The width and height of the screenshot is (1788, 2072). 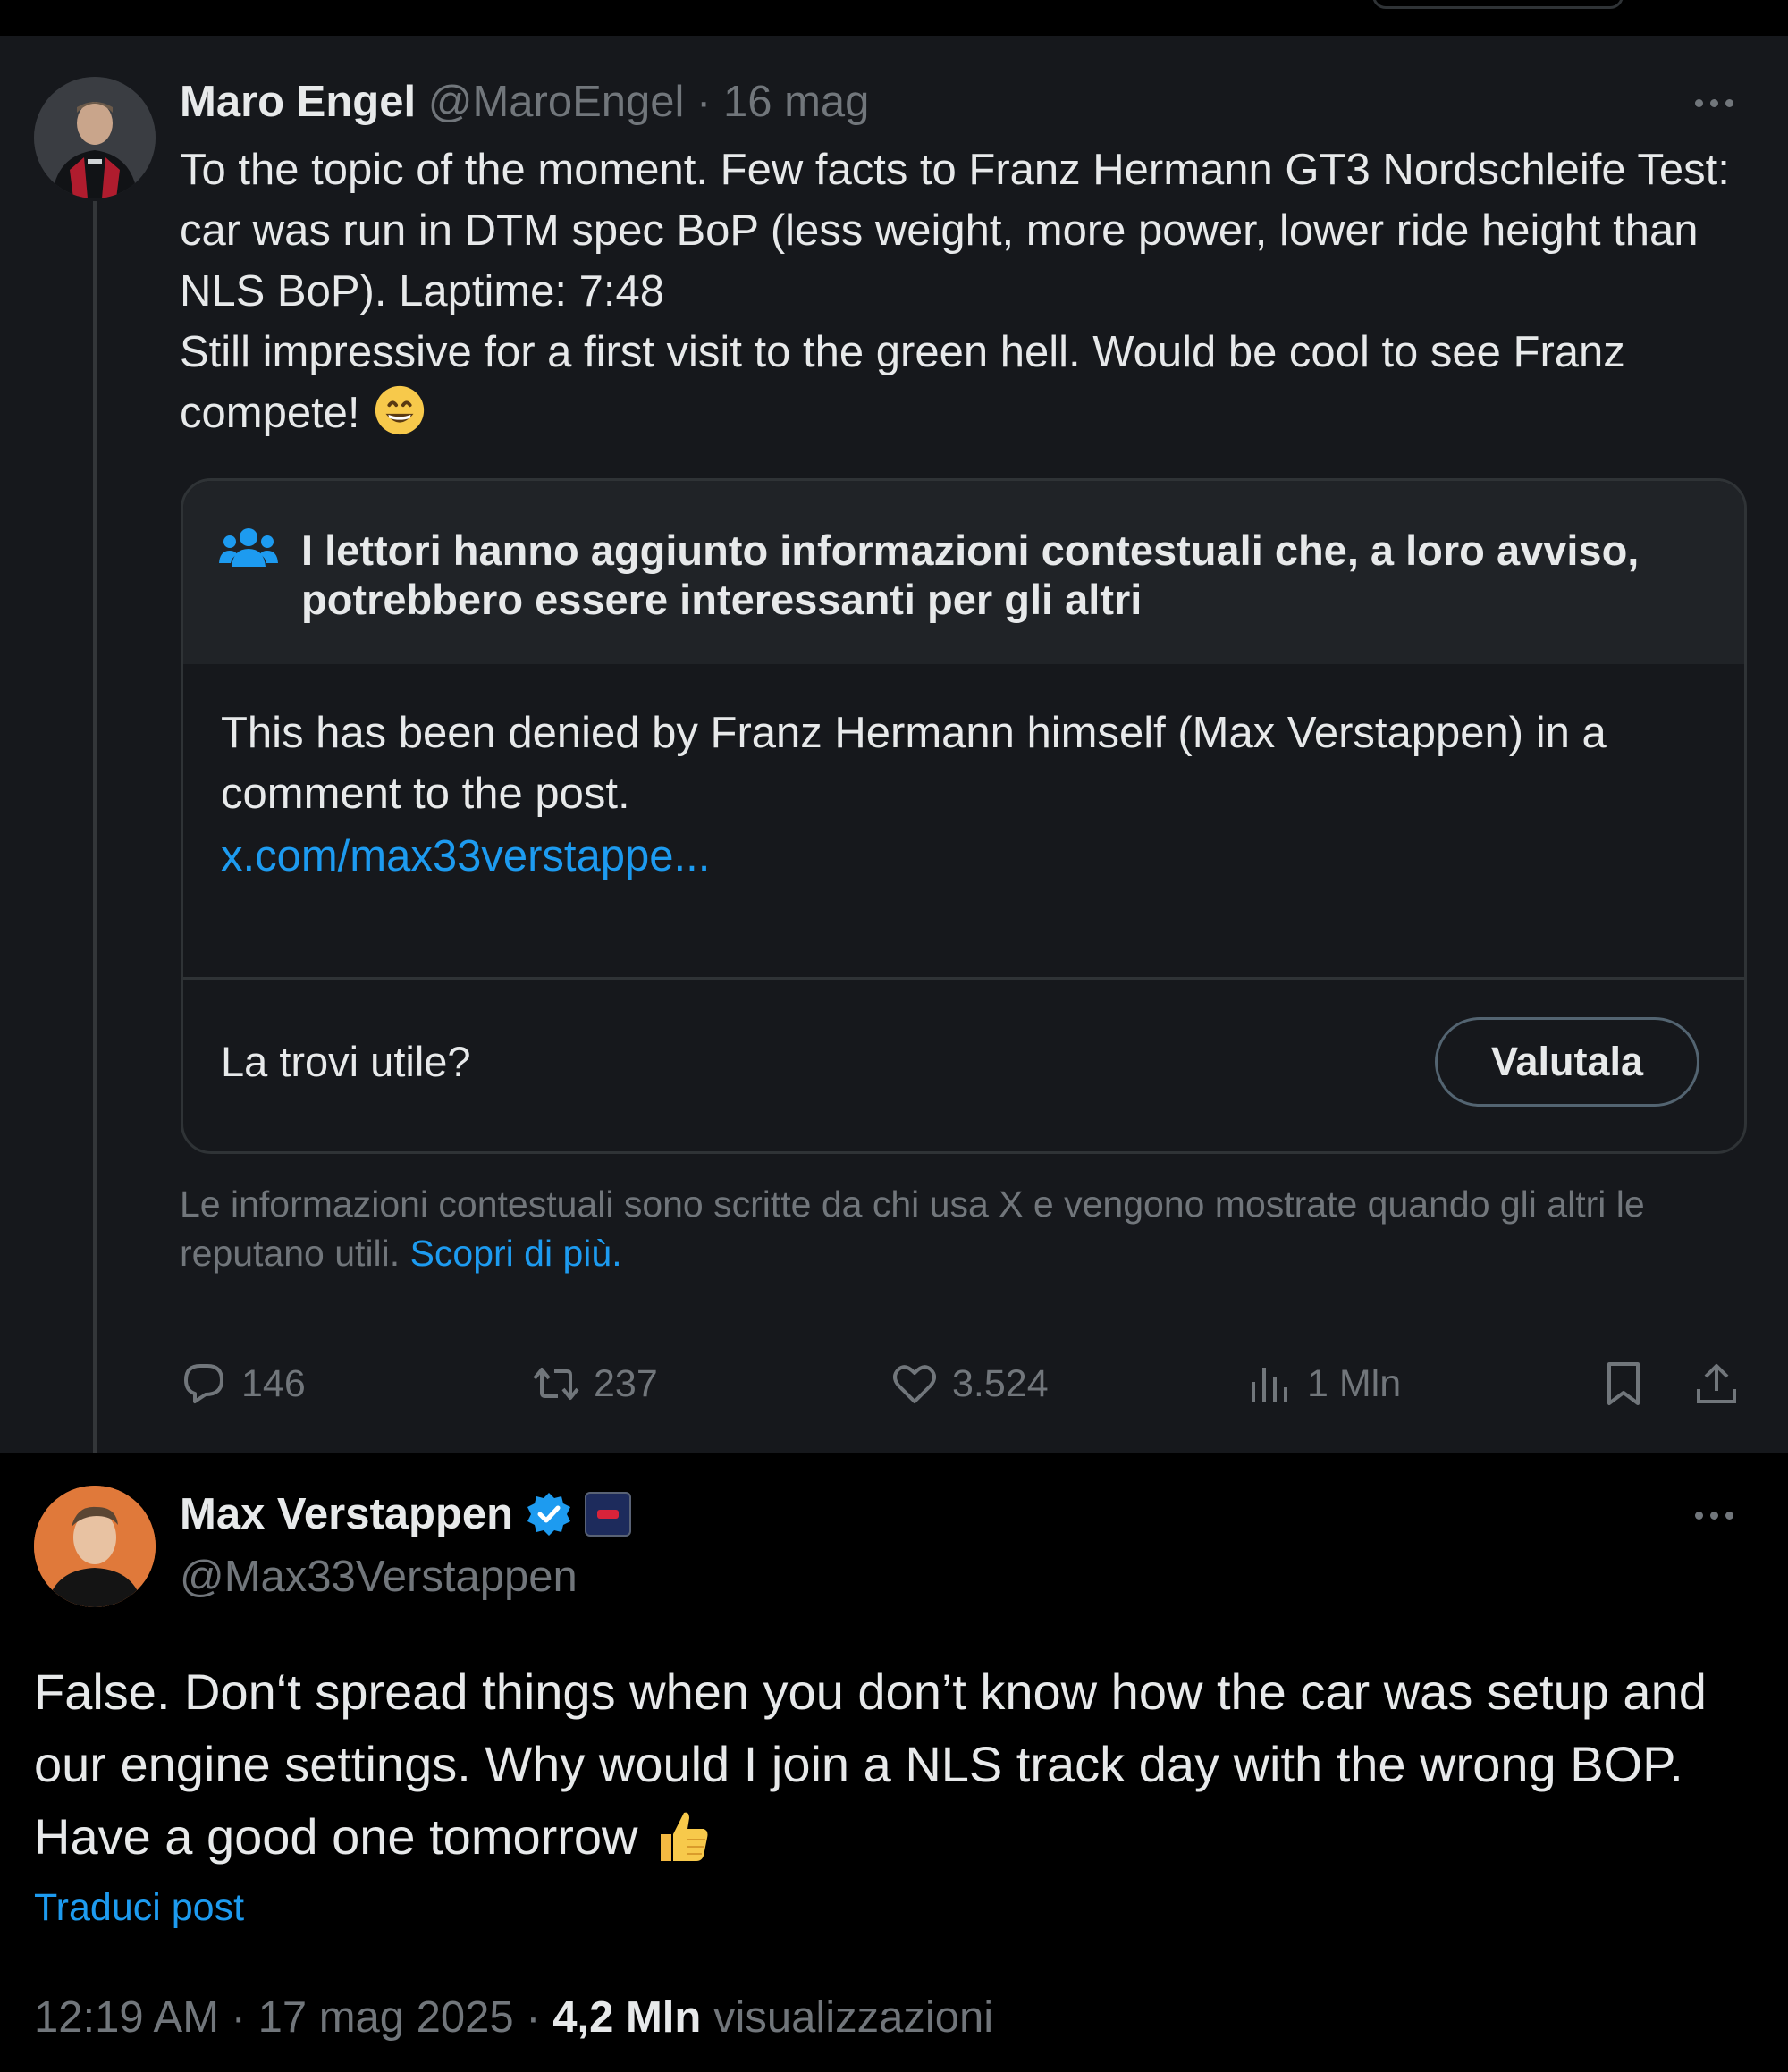 I want to click on reply-button: 146, so click(x=242, y=1384).